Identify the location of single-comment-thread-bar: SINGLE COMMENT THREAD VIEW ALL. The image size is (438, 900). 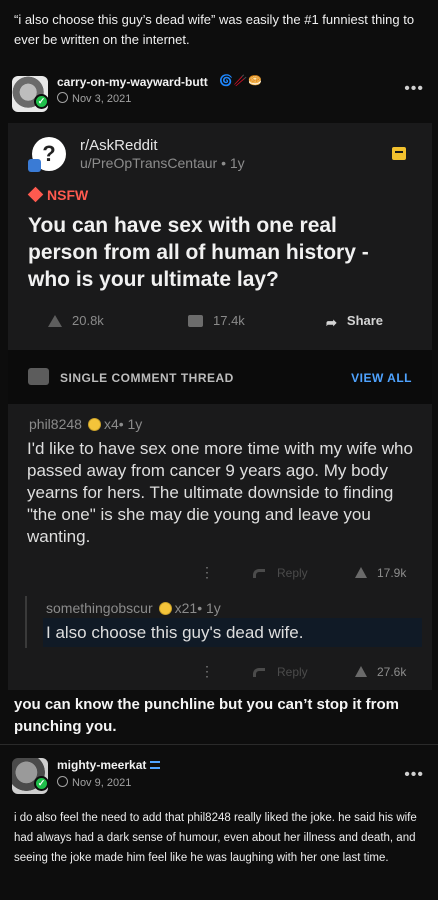
(220, 377).